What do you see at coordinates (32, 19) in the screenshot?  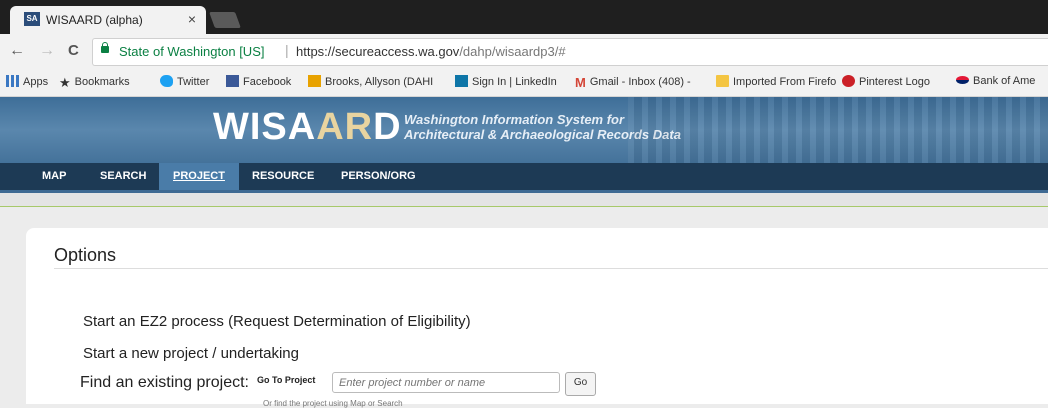 I see `site-favicon-icon: SA` at bounding box center [32, 19].